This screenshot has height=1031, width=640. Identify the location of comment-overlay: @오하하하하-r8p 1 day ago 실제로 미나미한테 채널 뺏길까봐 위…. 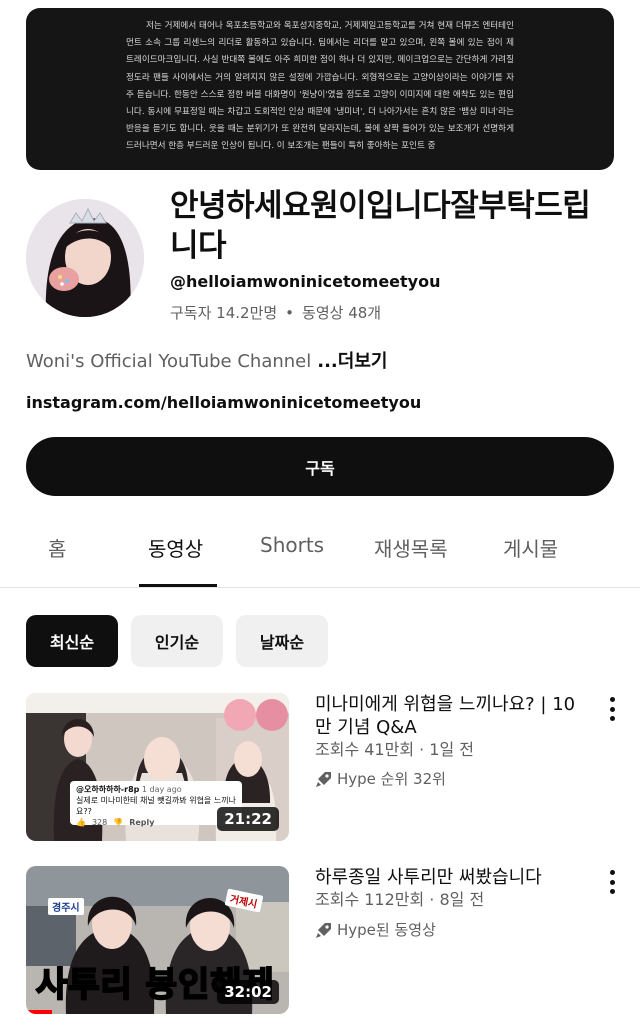
(156, 804).